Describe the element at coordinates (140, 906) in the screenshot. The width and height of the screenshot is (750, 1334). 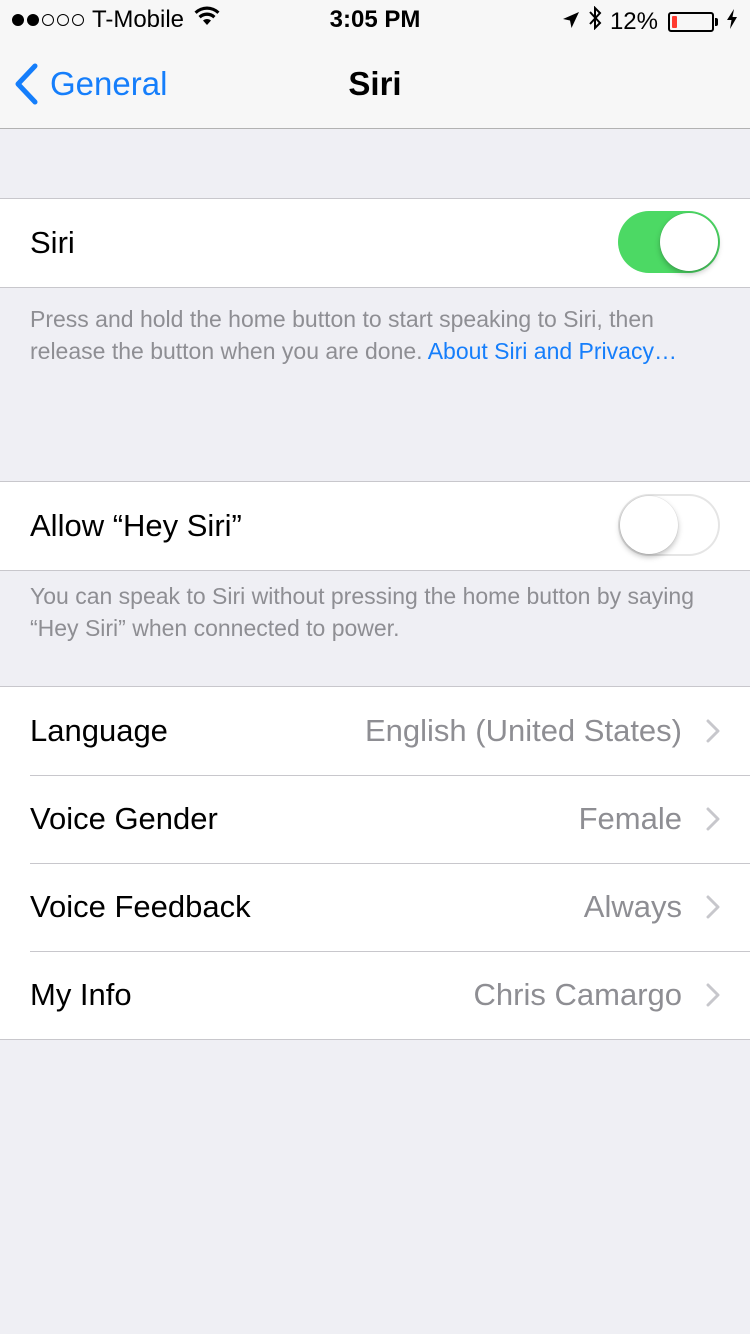
I see `voice-feedback-label: Voice Feedback` at that location.